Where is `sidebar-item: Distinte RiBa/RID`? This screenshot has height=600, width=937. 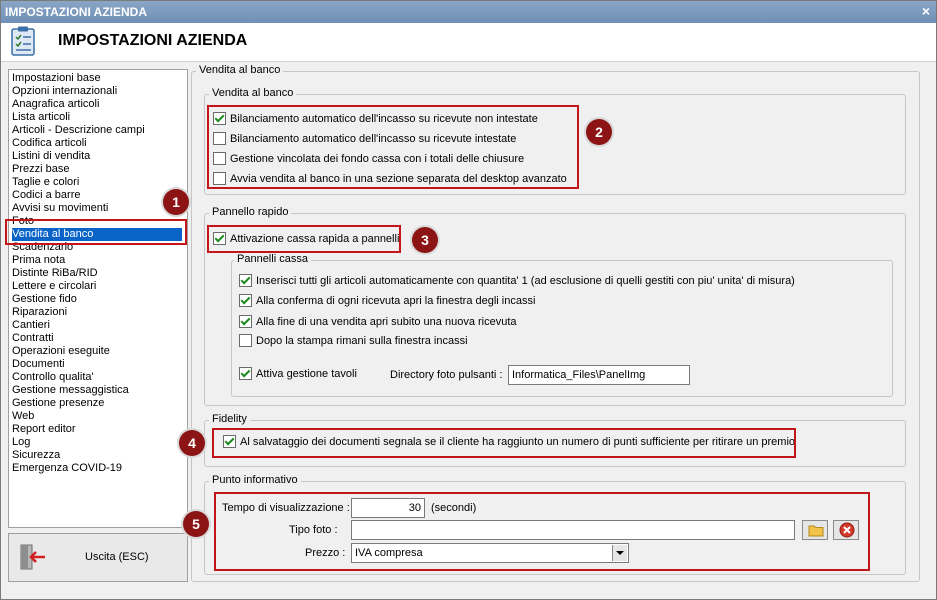 sidebar-item: Distinte RiBa/RID is located at coordinates (55, 273).